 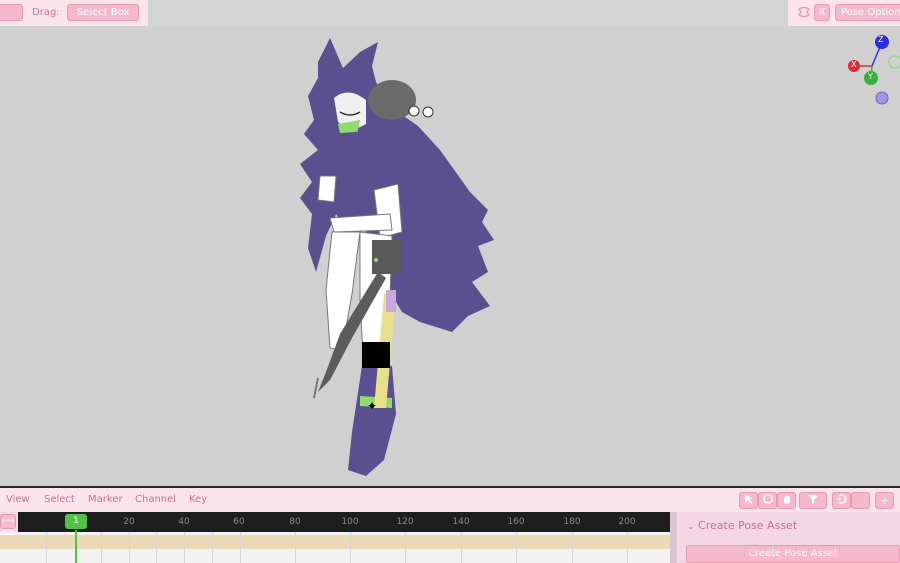 What do you see at coordinates (46, 12) in the screenshot?
I see `drag-label: Drag:` at bounding box center [46, 12].